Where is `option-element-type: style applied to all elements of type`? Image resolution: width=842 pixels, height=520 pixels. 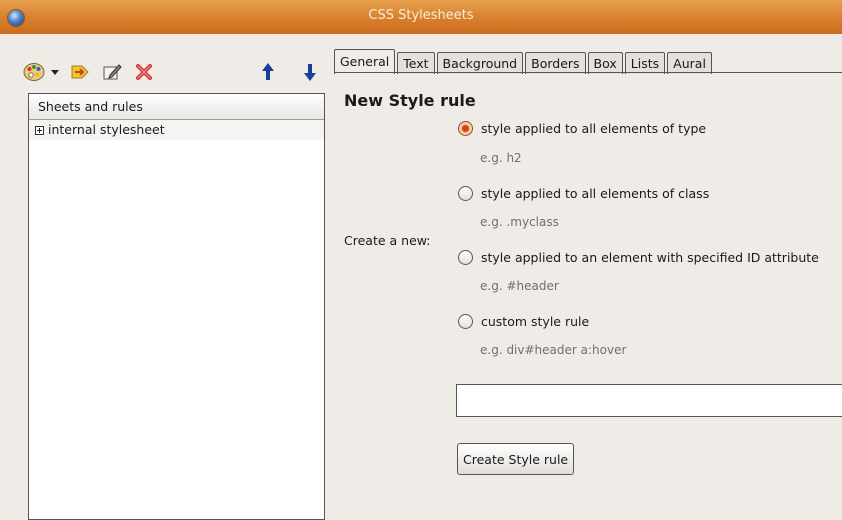 option-element-type: style applied to all elements of type is located at coordinates (582, 128).